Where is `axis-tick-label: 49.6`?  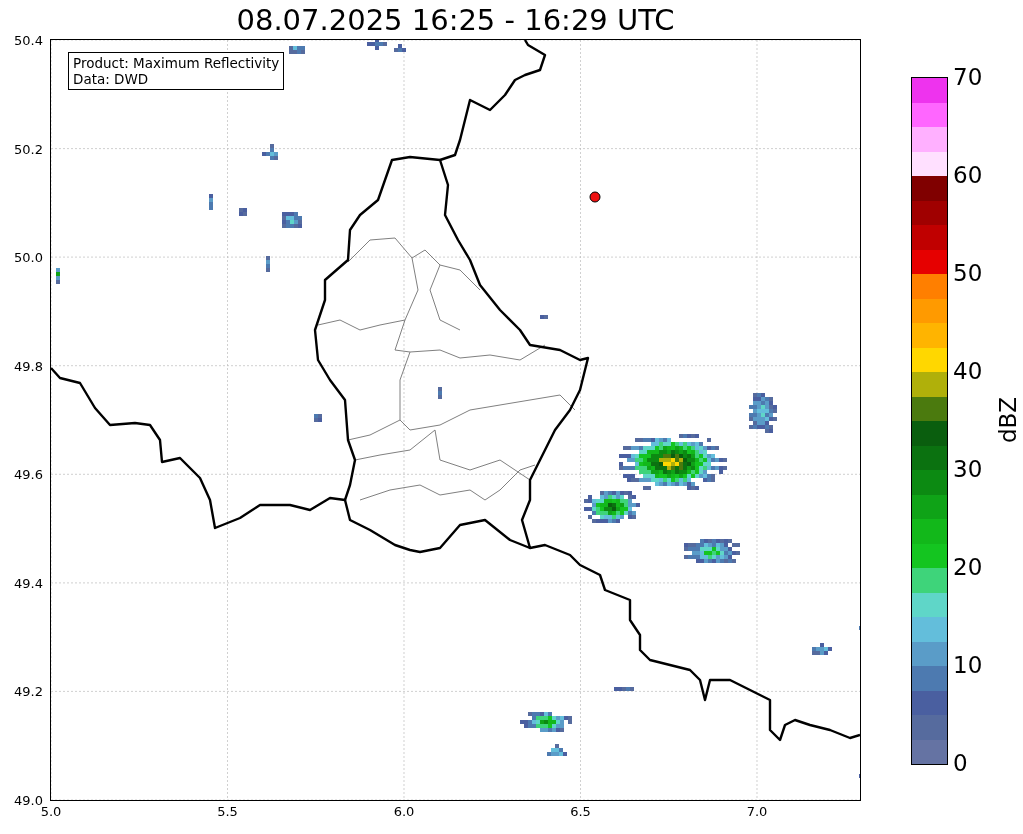 axis-tick-label: 49.6 is located at coordinates (28, 474).